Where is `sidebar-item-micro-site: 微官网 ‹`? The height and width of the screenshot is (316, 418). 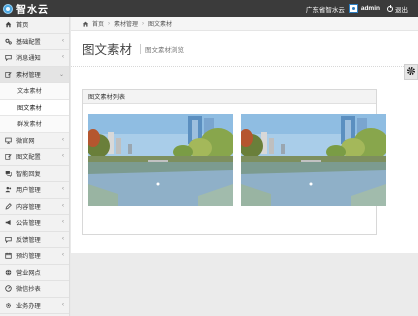
sidebar-item-micro-site: 微官网 ‹ is located at coordinates (34, 141).